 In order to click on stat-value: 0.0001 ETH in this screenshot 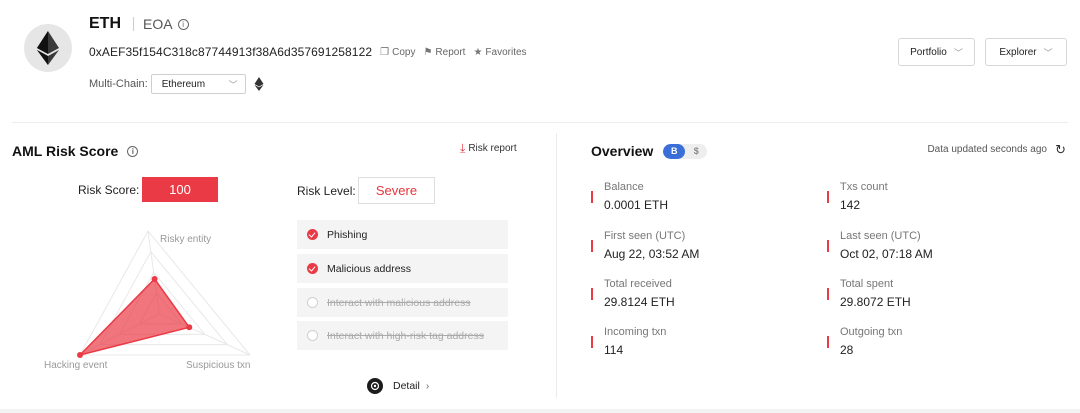, I will do `click(636, 205)`.